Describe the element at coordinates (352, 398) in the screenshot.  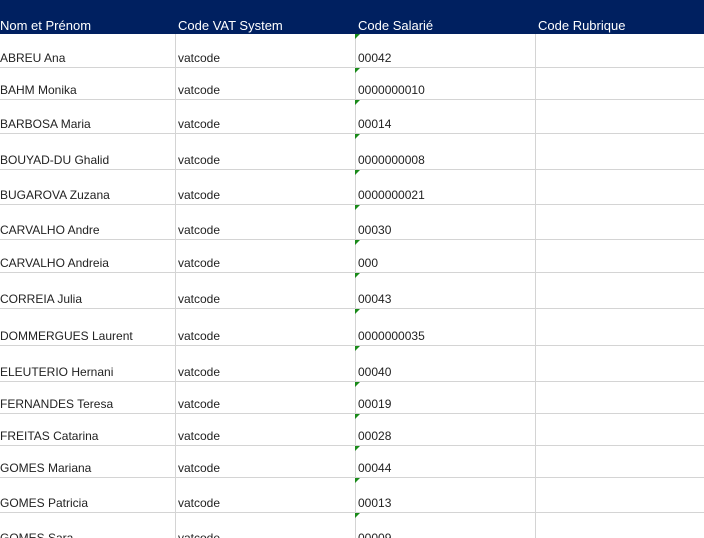
I see `table-row: FERNANDES Teresa vatcode 00019` at that location.